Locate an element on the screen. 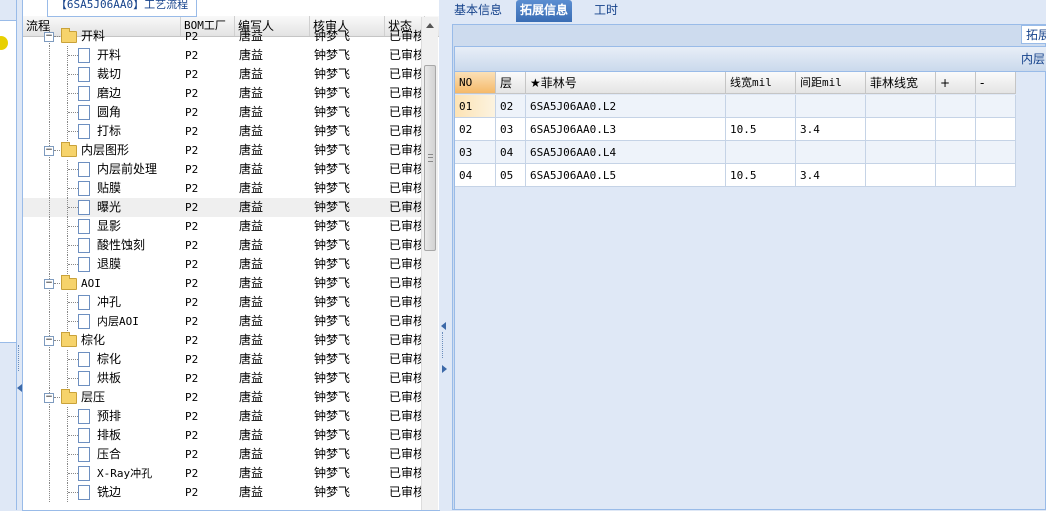  tree-group-row: − 棕化 P2 唐益 钟梦飞 已审核 is located at coordinates (222, 340).